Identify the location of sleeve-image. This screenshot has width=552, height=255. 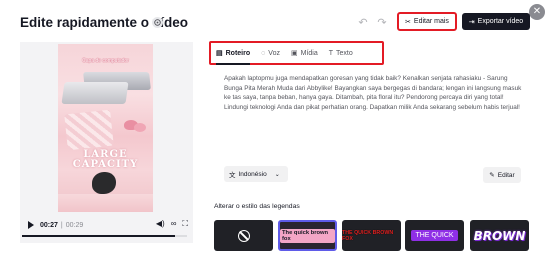
(89, 130).